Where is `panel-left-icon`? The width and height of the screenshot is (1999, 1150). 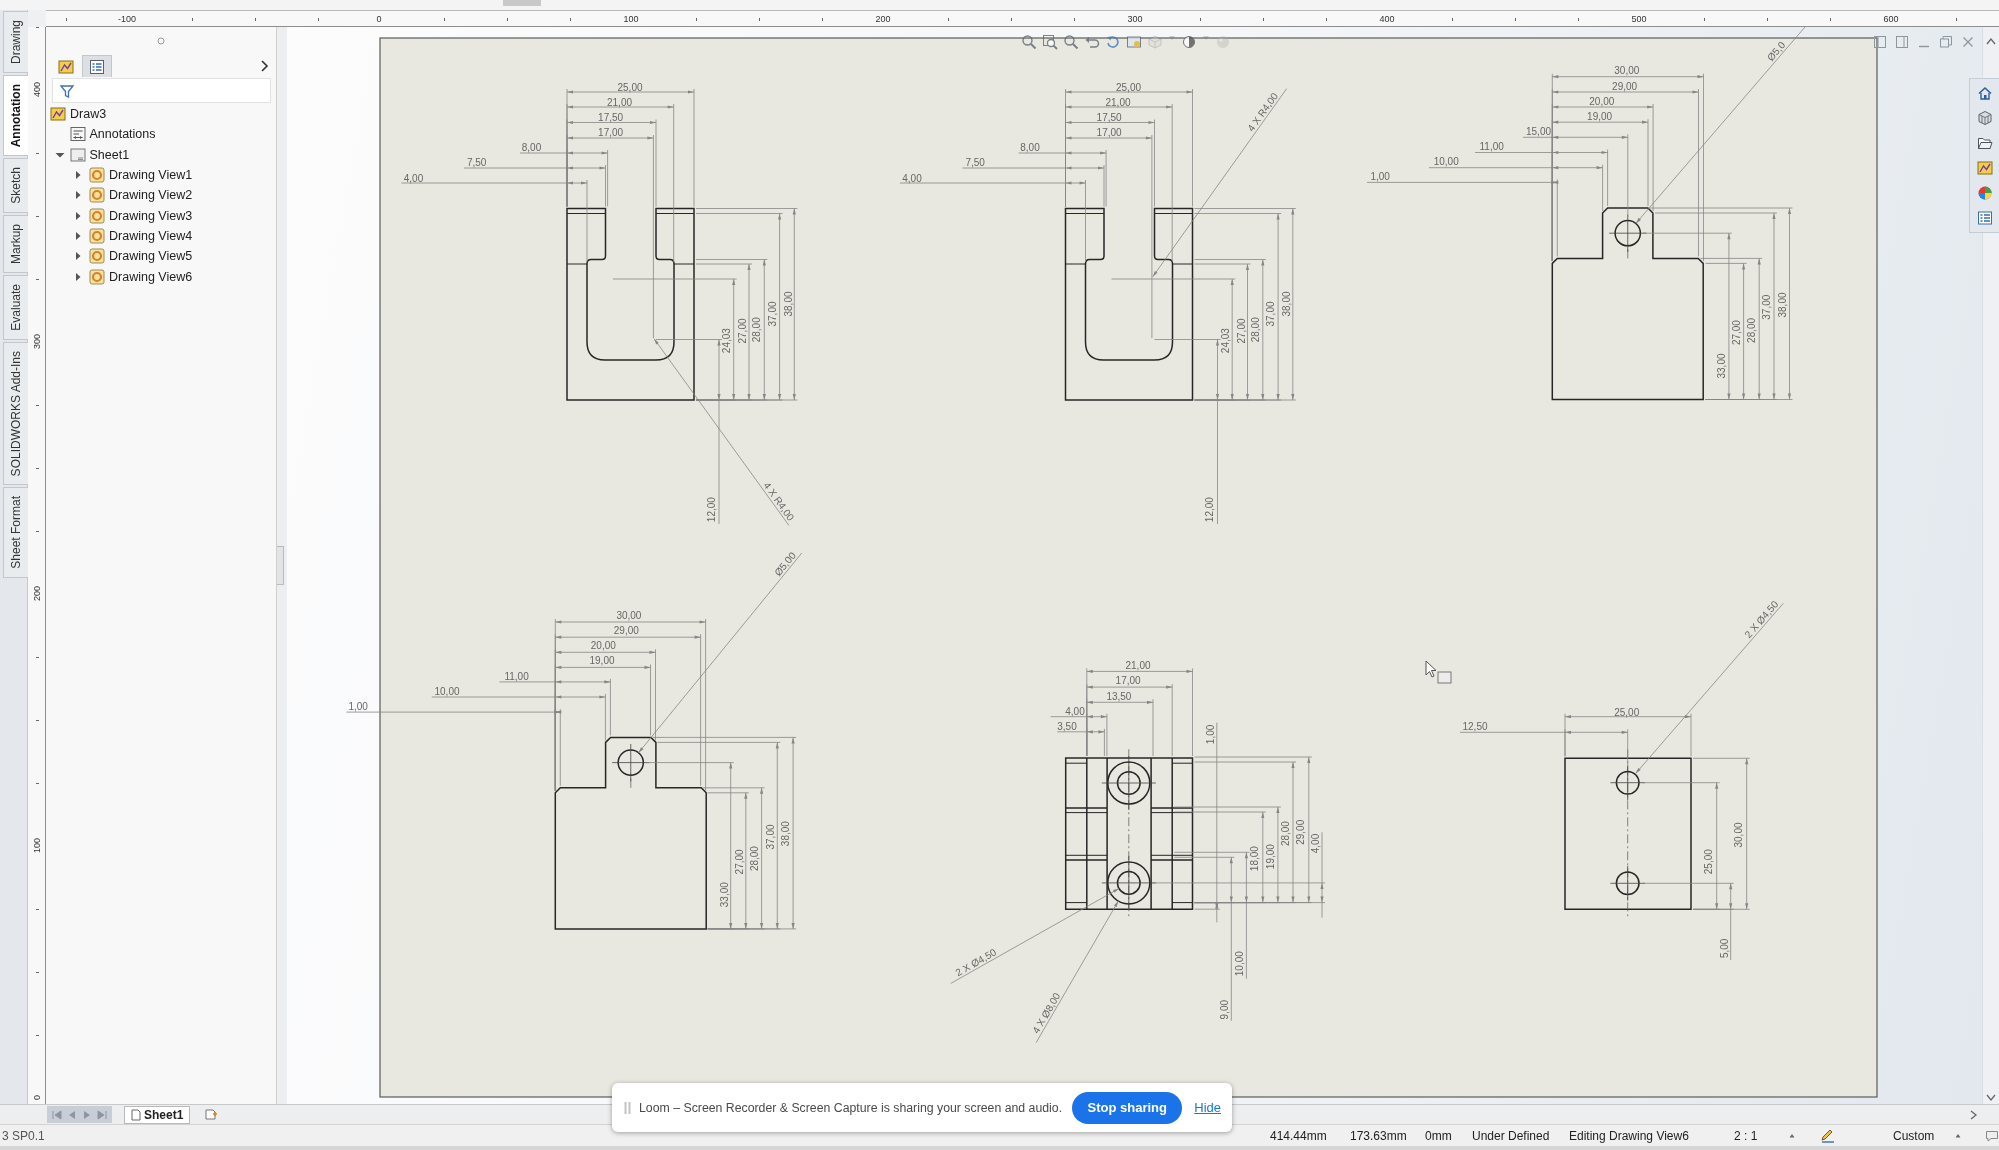
panel-left-icon is located at coordinates (1880, 42).